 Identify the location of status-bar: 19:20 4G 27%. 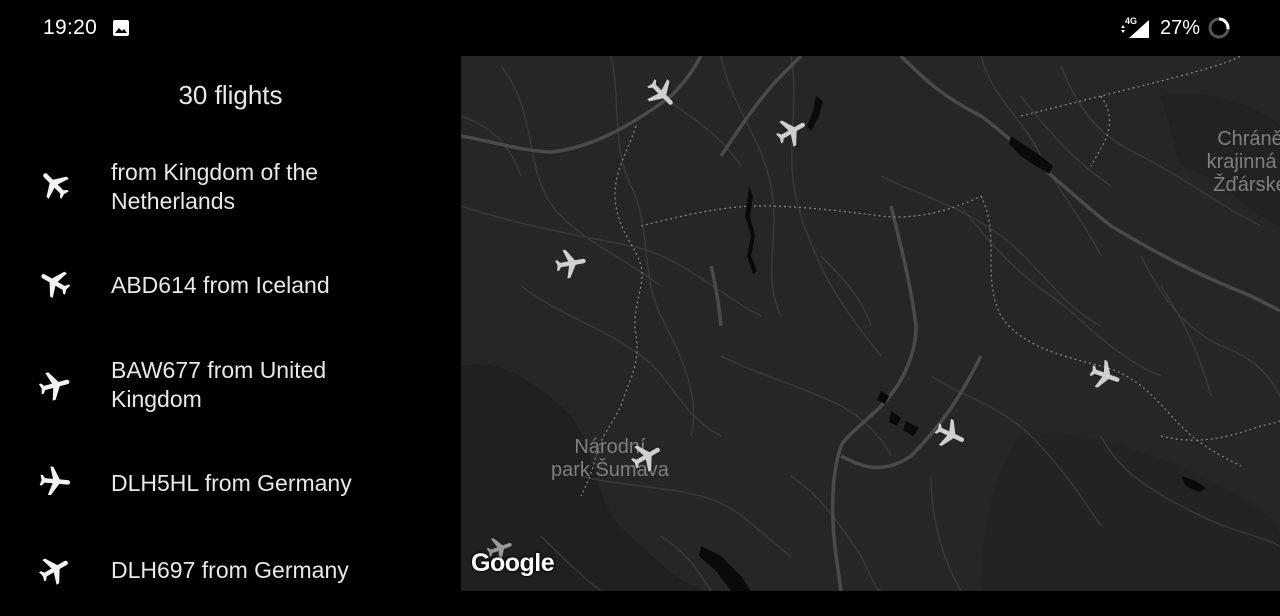
(640, 28).